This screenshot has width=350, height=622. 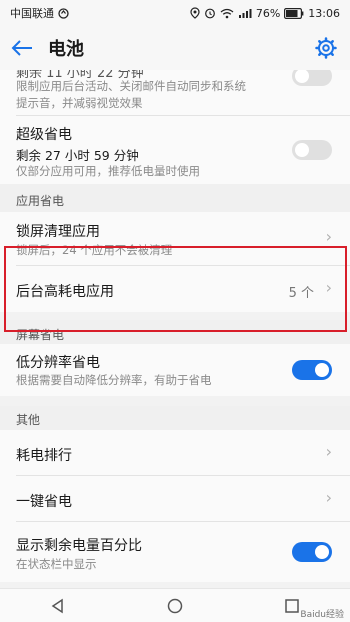 What do you see at coordinates (245, 13) in the screenshot?
I see `signal-icon` at bounding box center [245, 13].